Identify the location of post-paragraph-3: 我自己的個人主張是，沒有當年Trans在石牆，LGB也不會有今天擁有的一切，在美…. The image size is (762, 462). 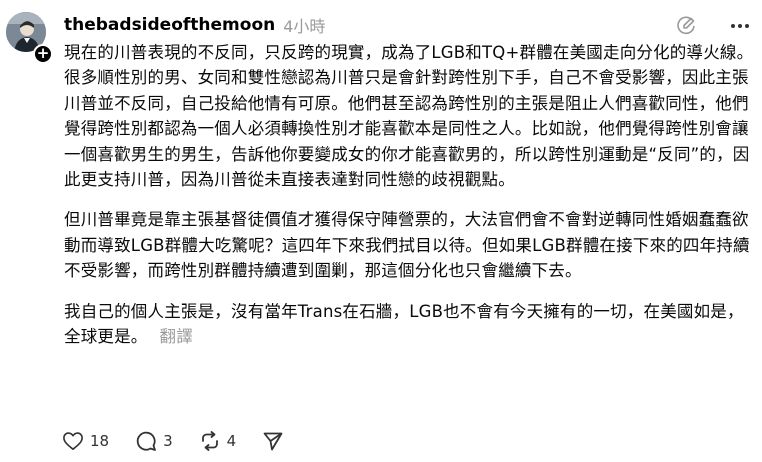
(409, 324).